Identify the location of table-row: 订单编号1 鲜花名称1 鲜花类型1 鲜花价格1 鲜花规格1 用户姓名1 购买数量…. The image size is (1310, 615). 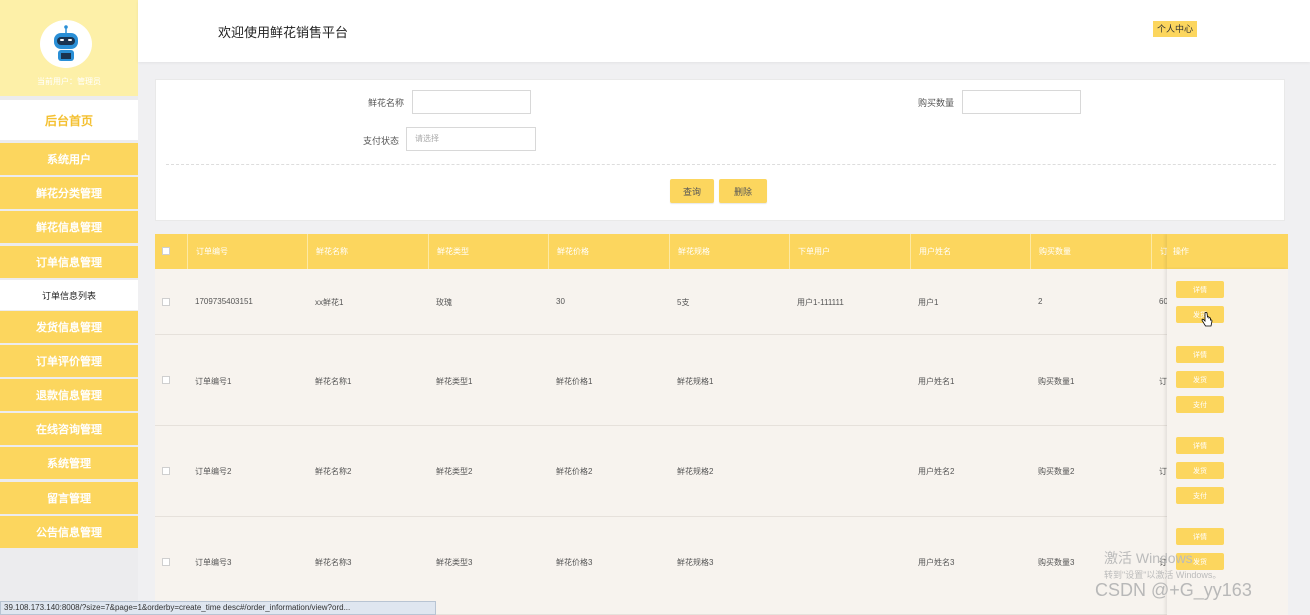
(721, 380).